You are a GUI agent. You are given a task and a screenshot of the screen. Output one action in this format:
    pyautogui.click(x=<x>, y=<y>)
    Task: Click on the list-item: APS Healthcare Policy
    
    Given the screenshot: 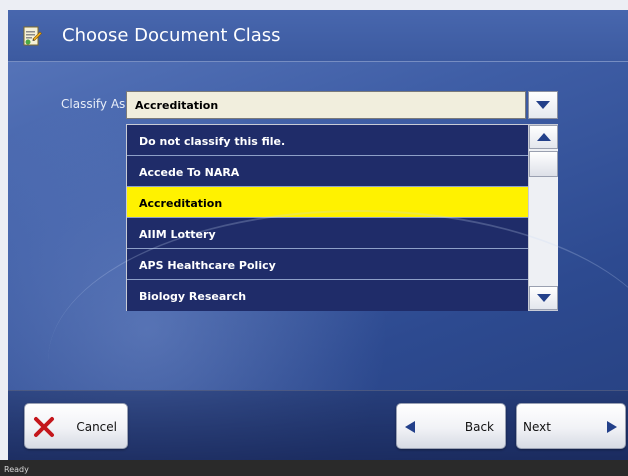 What is the action you would take?
    pyautogui.click(x=327, y=264)
    